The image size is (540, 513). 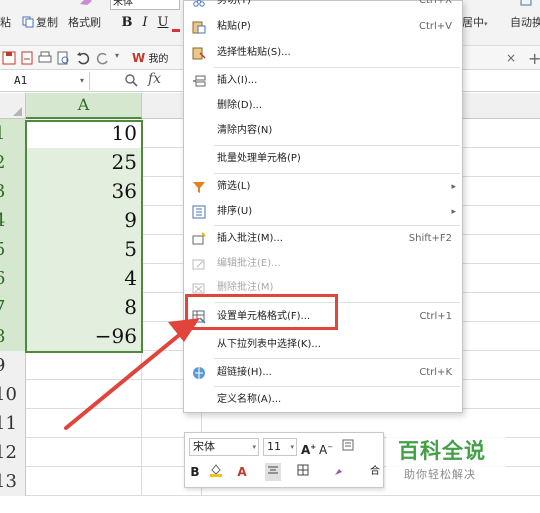 What do you see at coordinates (273, 472) in the screenshot?
I see `align-center-icon` at bounding box center [273, 472].